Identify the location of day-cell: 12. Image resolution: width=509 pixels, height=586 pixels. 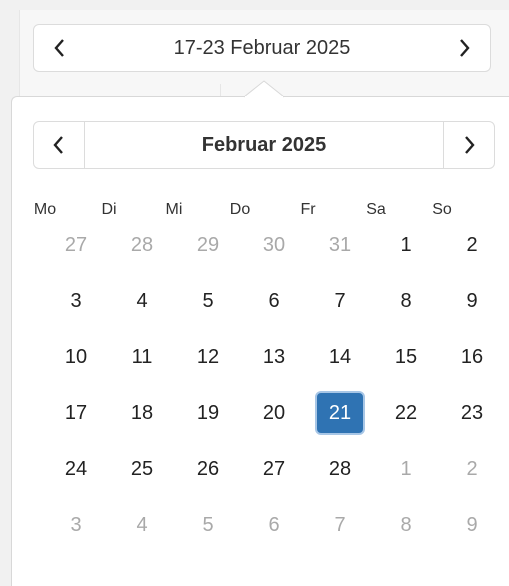
(208, 357).